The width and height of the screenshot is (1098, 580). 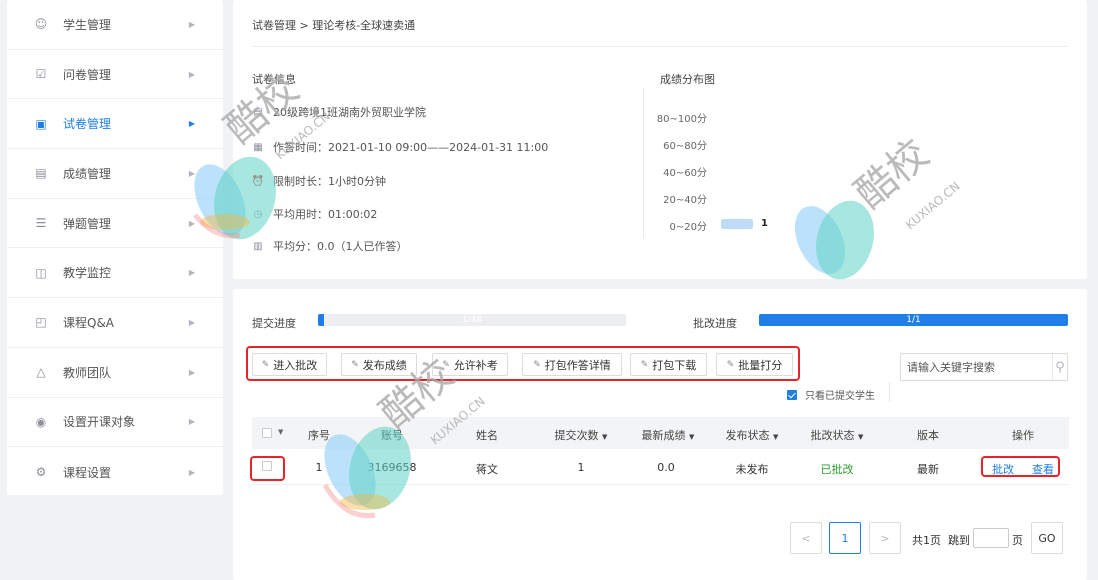 What do you see at coordinates (572, 364) in the screenshot?
I see `pack-details-button: ✎ 打包作答详情` at bounding box center [572, 364].